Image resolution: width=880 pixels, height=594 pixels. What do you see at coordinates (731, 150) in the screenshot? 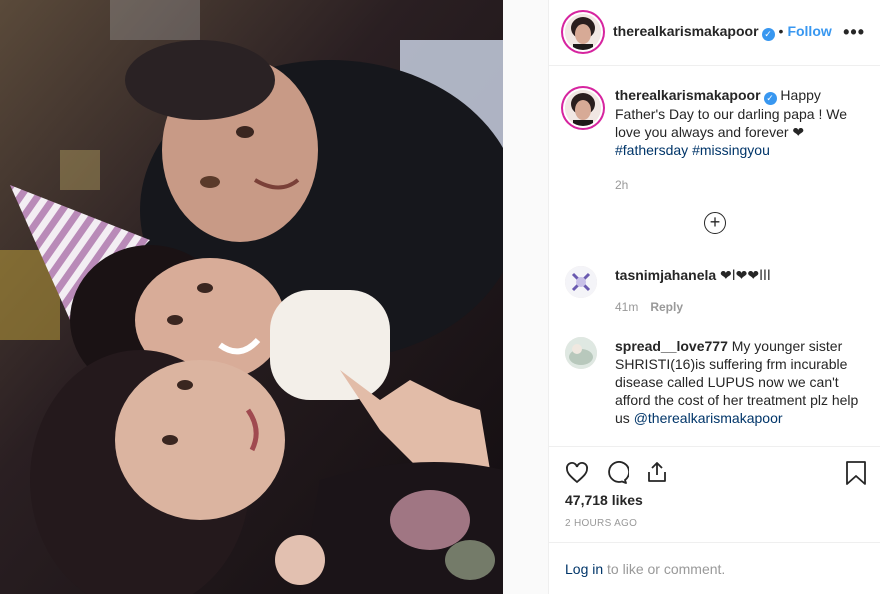
I see `hashtag-missingyou: #missingyou` at bounding box center [731, 150].